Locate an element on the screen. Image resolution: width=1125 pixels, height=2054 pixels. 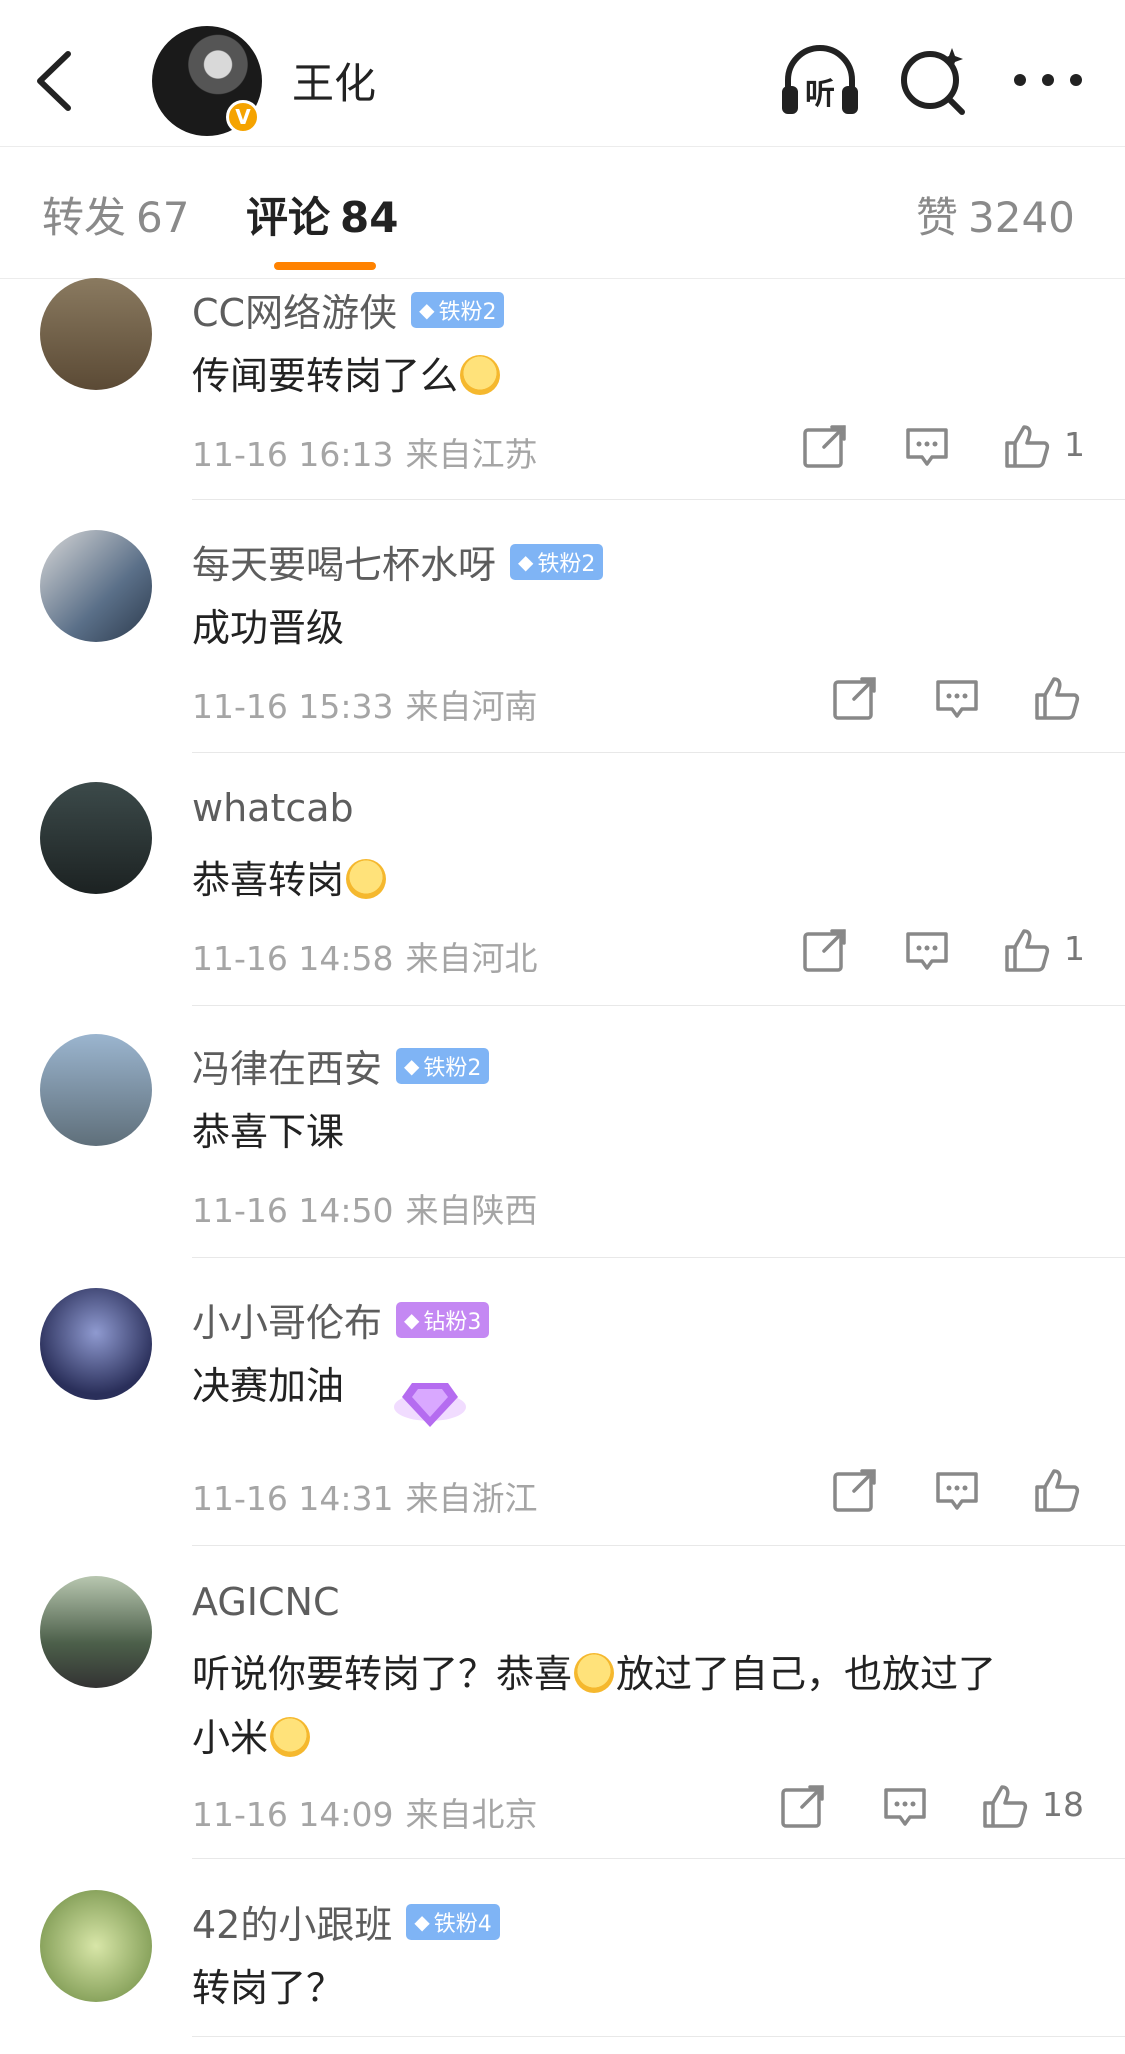
comment-time: 11-16 14:31 is located at coordinates (293, 1498).